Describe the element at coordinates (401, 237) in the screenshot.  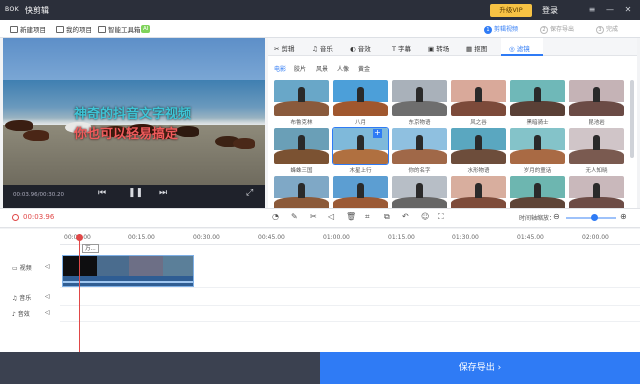
I see `ruler-tick-label: 01:15.00` at that location.